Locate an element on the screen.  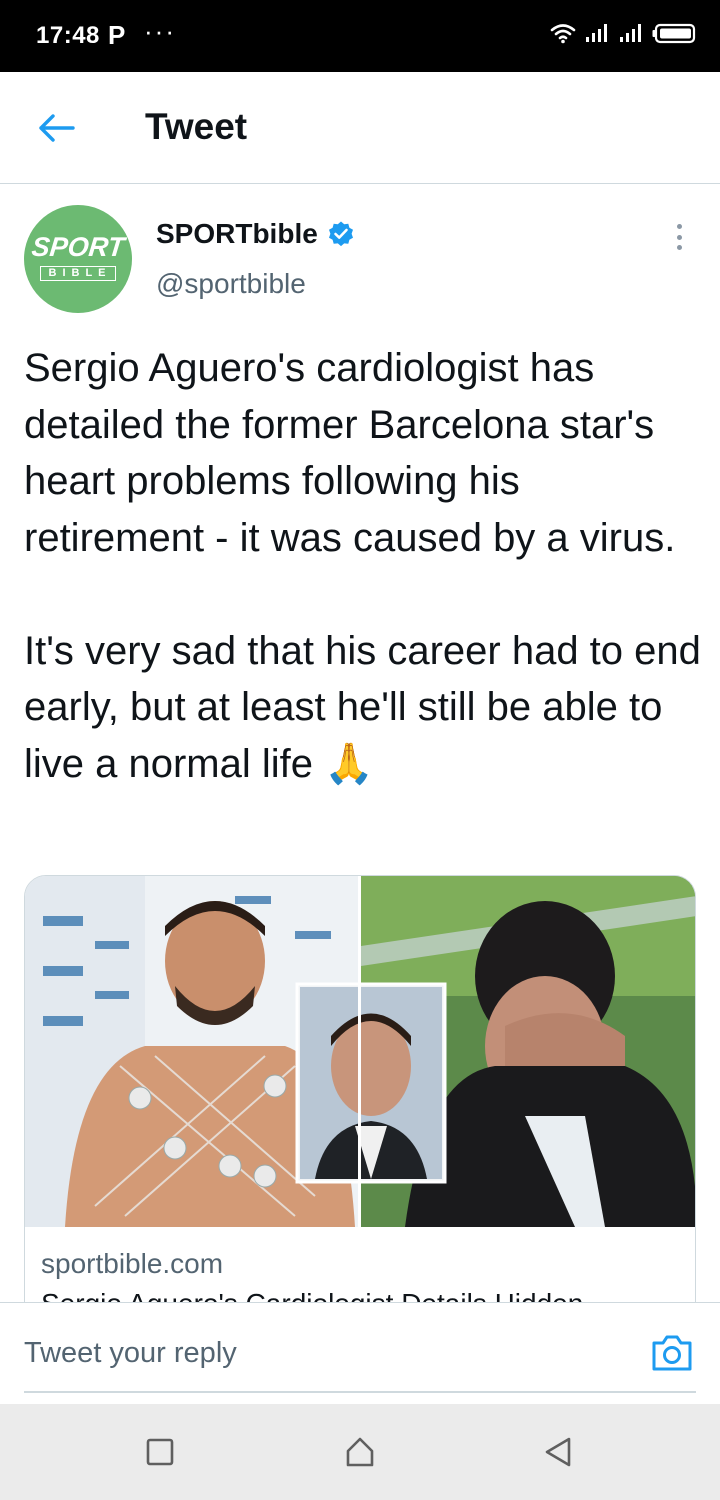
verified-badge-icon is located at coordinates (341, 234).